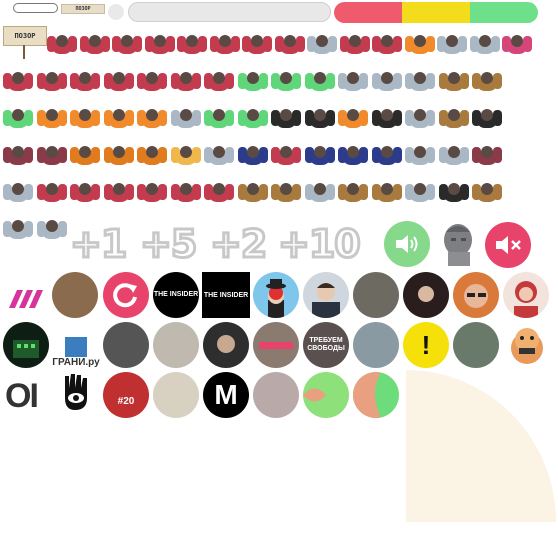 The height and width of the screenshot is (558, 558). I want to click on masked-man-icon, so click(276, 345).